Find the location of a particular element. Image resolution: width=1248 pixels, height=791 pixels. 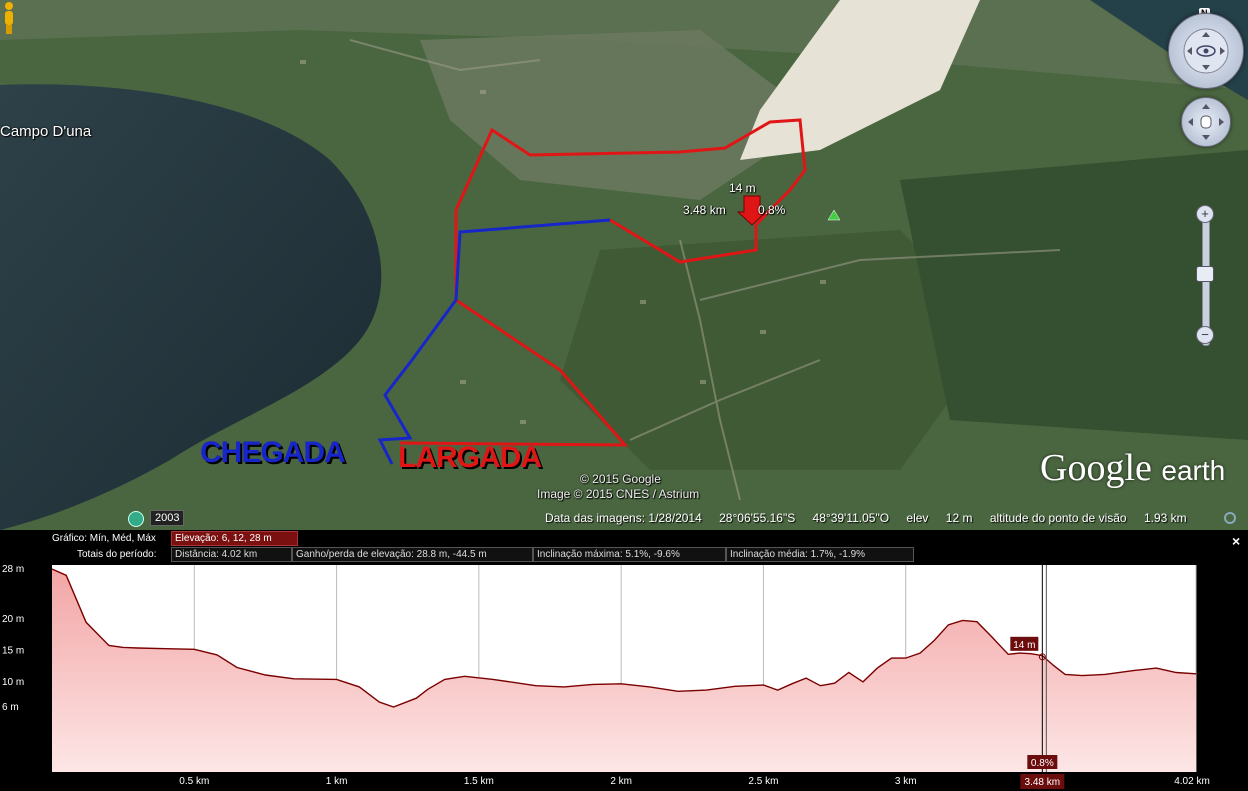

zoom-out-button: − is located at coordinates (1205, 335).